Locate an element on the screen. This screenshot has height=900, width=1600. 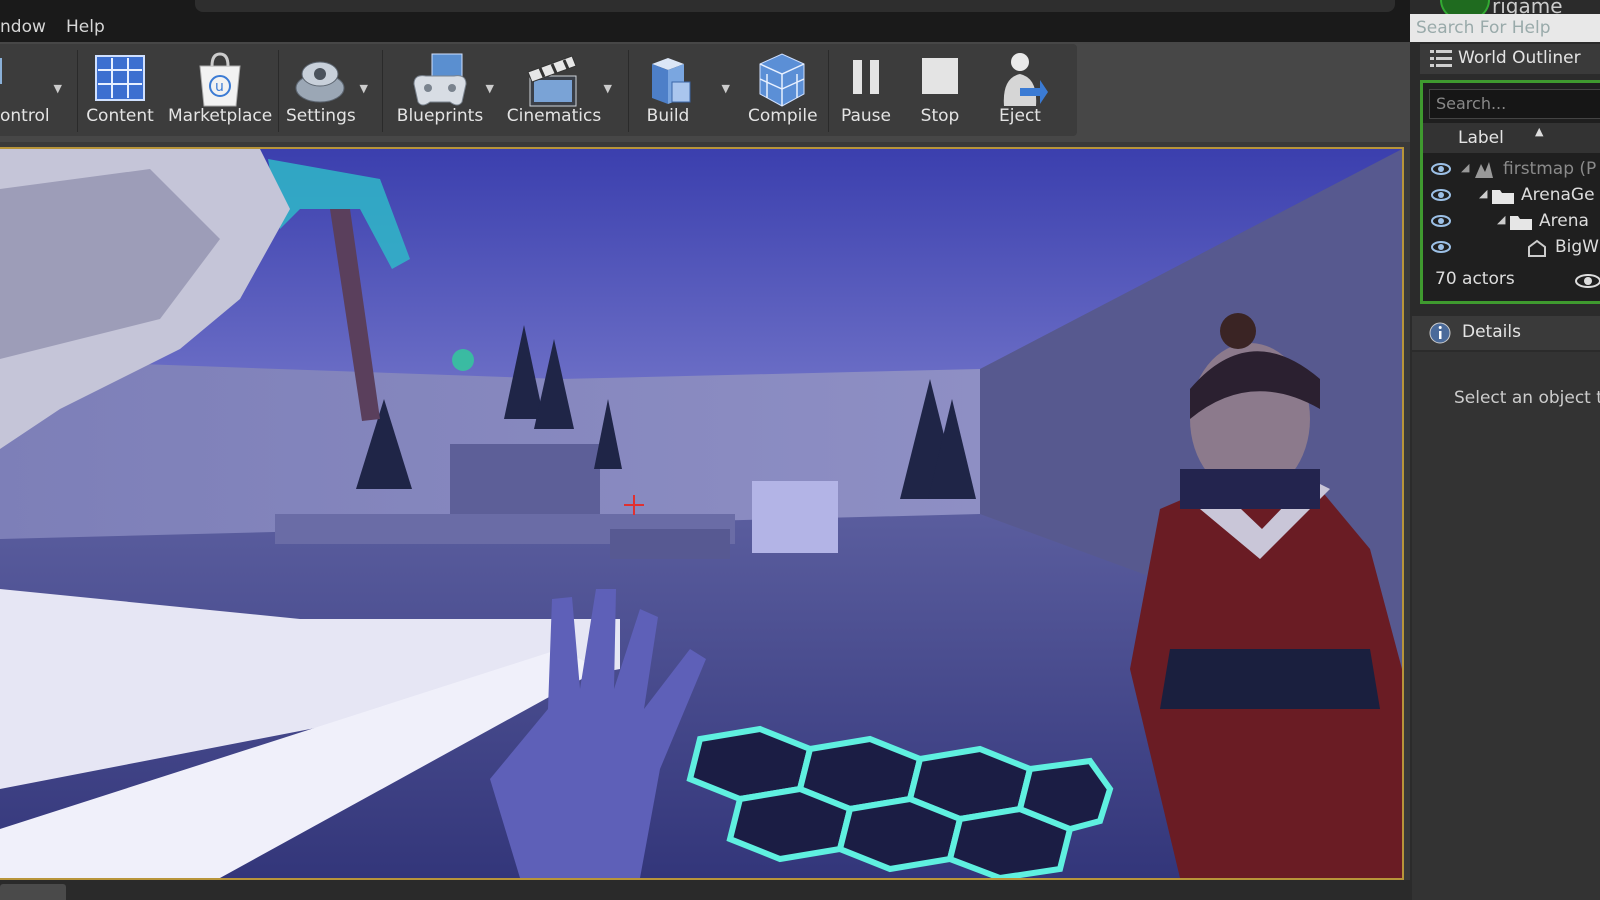
details-empty-message: Select an object to is located at coordinates (1527, 398).